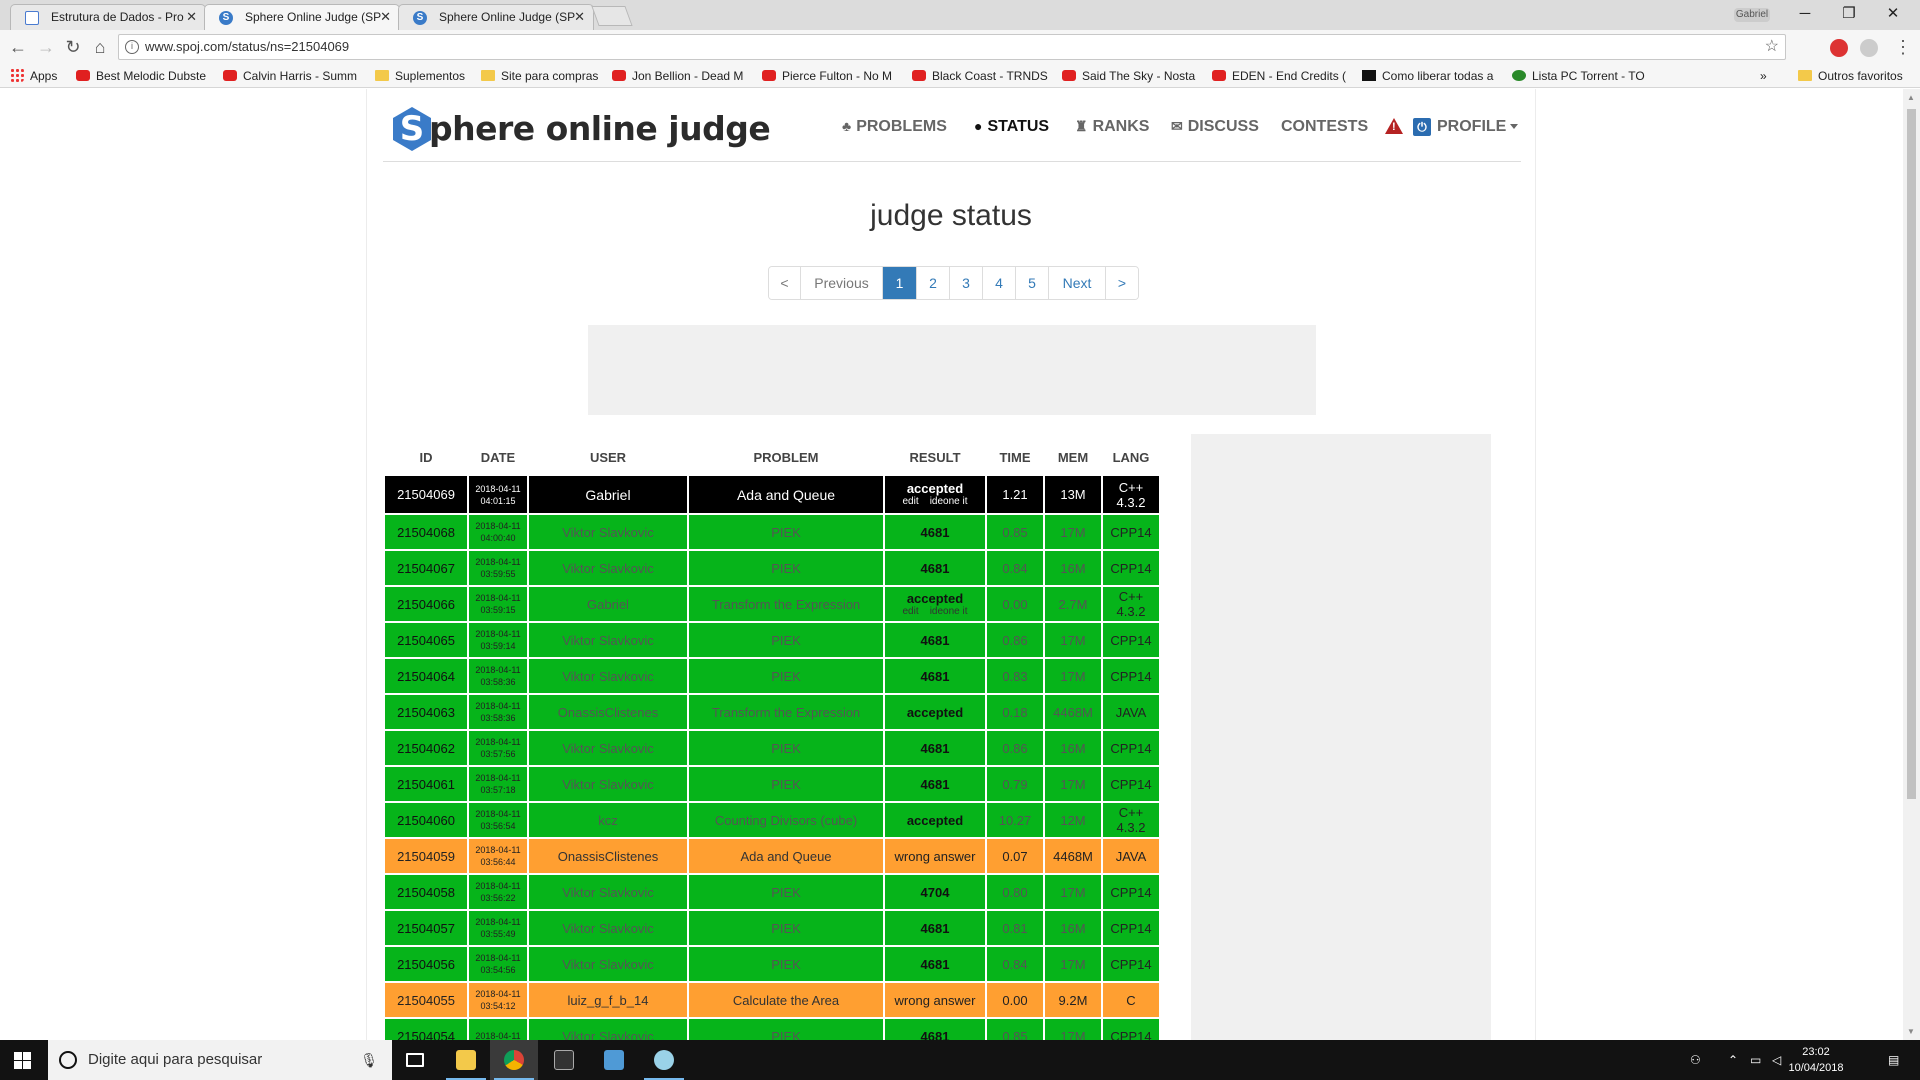  I want to click on browser-tab: S Sphere Online Judge (SP ✕, so click(496, 17).